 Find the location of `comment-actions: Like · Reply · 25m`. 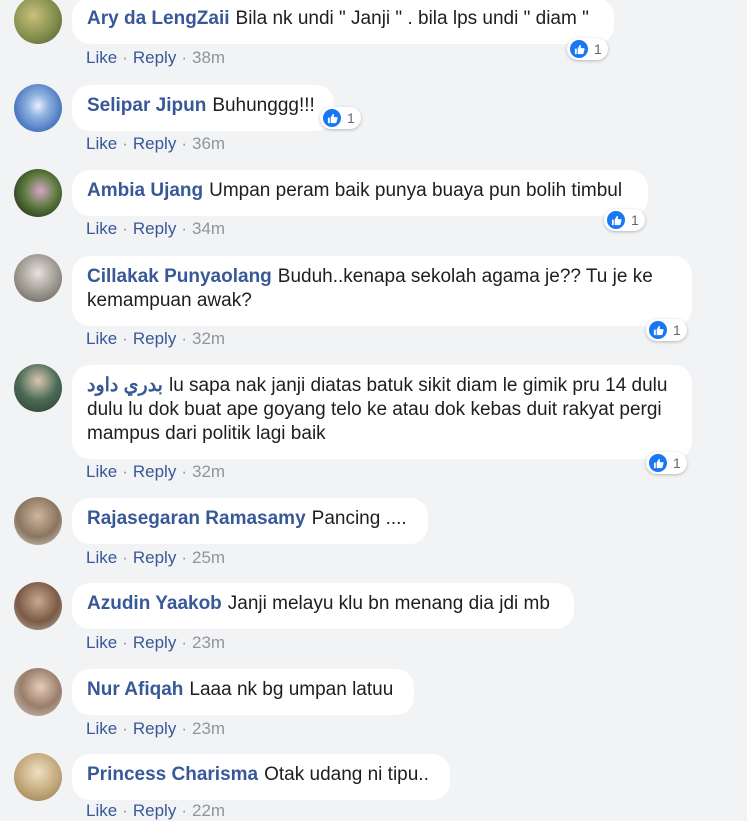

comment-actions: Like · Reply · 25m is located at coordinates (155, 558).